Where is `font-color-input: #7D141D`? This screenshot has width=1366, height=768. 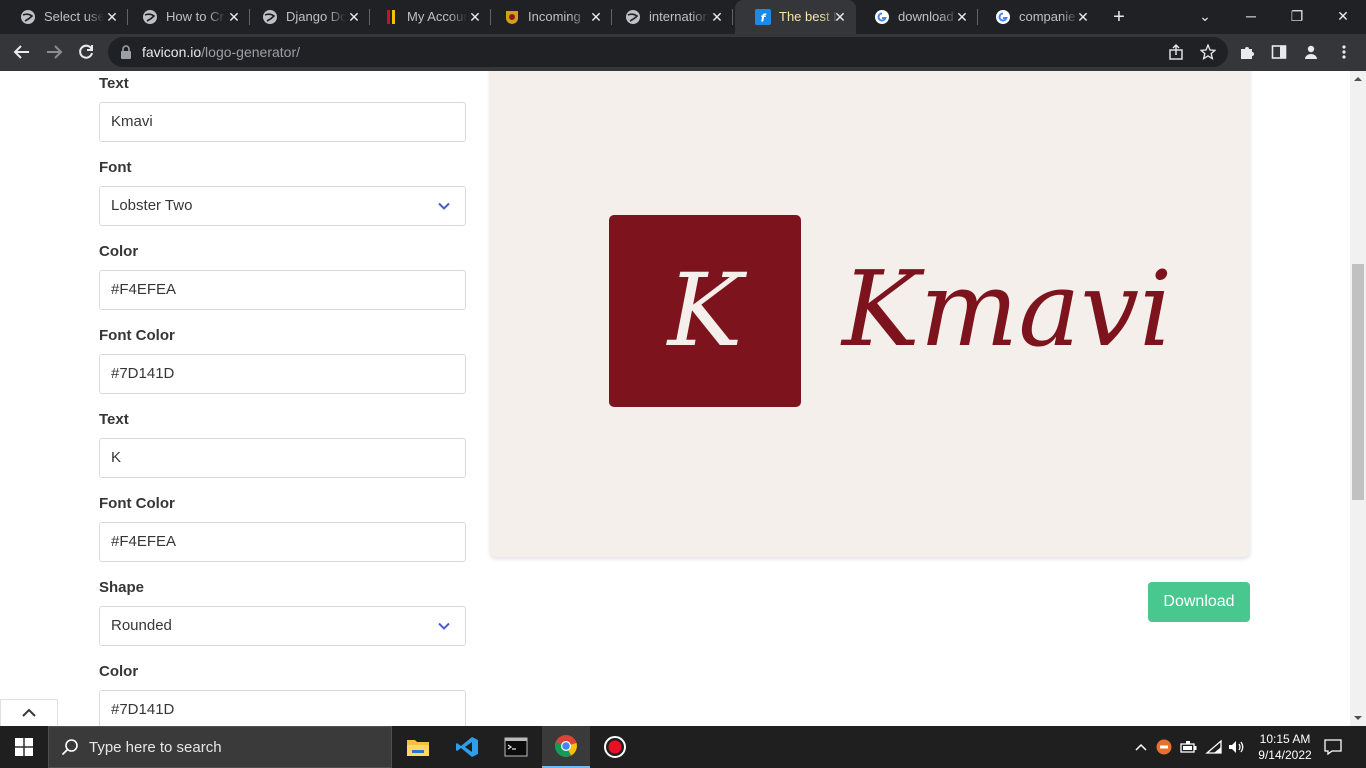 font-color-input: #7D141D is located at coordinates (282, 374).